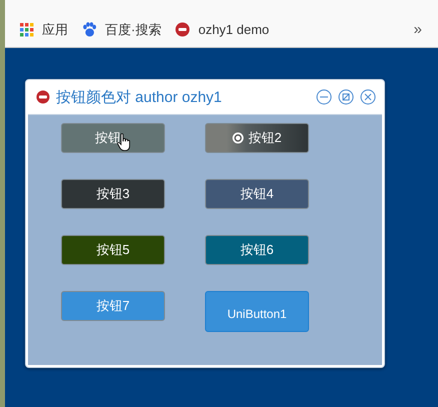  I want to click on button: 按钮4, so click(257, 194).